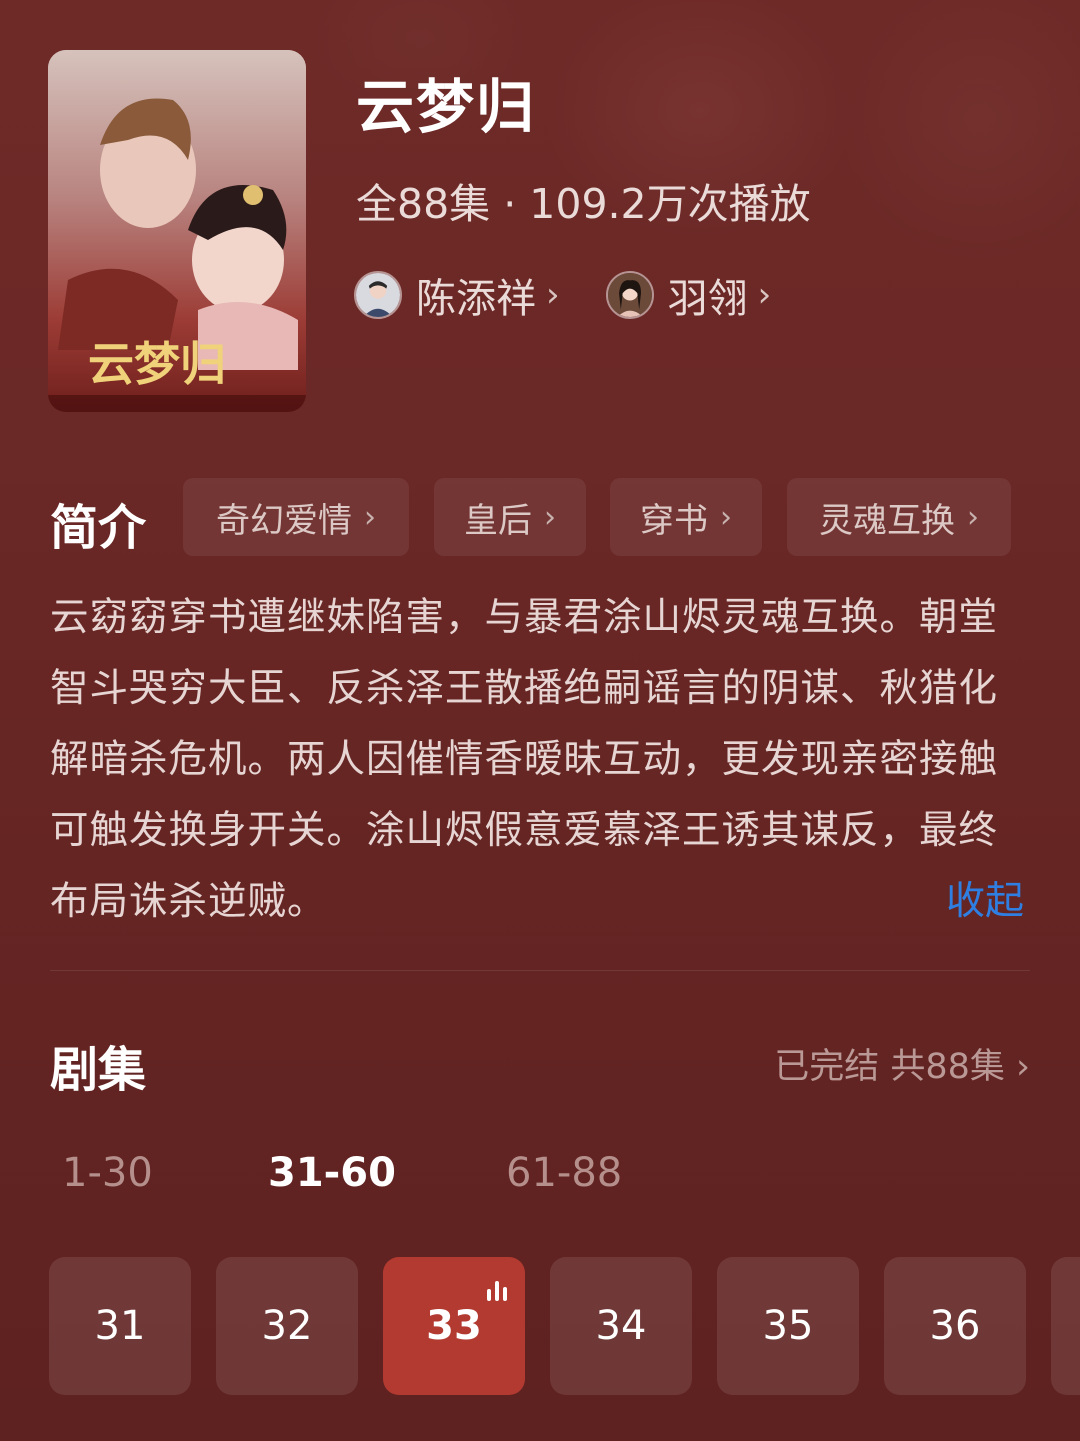  I want to click on tag-soul-swap: 灵魂互换 ›, so click(899, 517).